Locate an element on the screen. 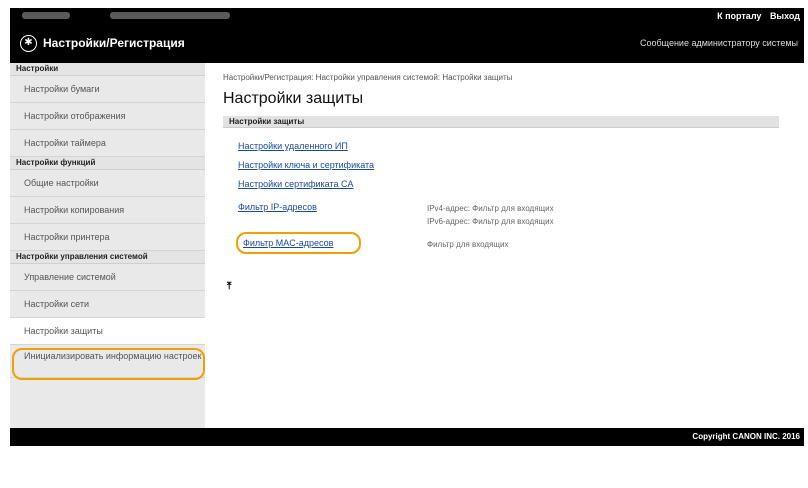 The image size is (808, 488). highlight-mac-filter is located at coordinates (298, 243).